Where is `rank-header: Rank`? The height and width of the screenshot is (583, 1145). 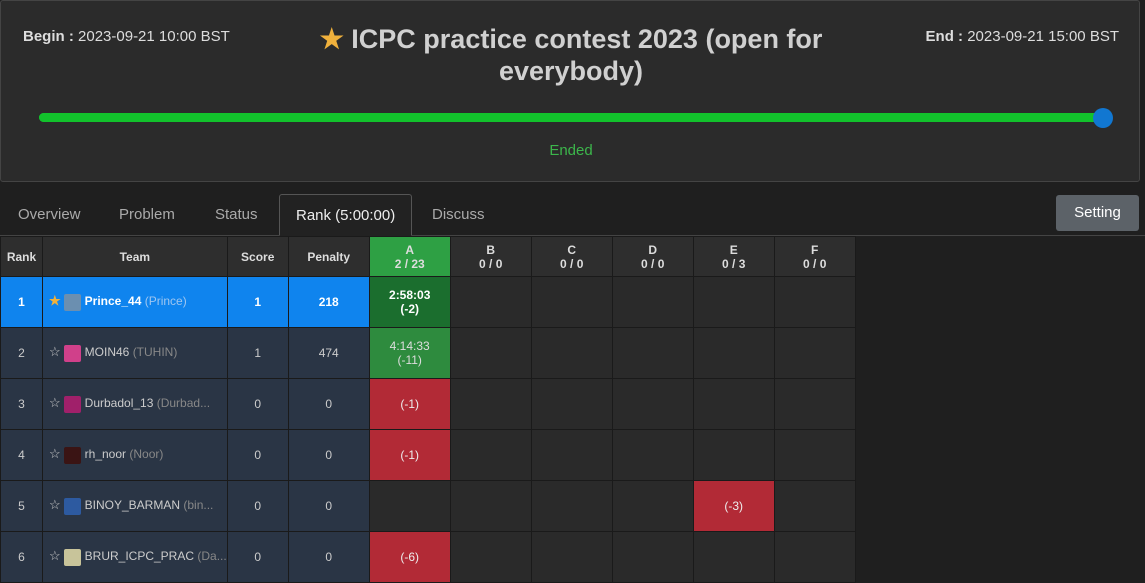
rank-header: Rank is located at coordinates (21, 256).